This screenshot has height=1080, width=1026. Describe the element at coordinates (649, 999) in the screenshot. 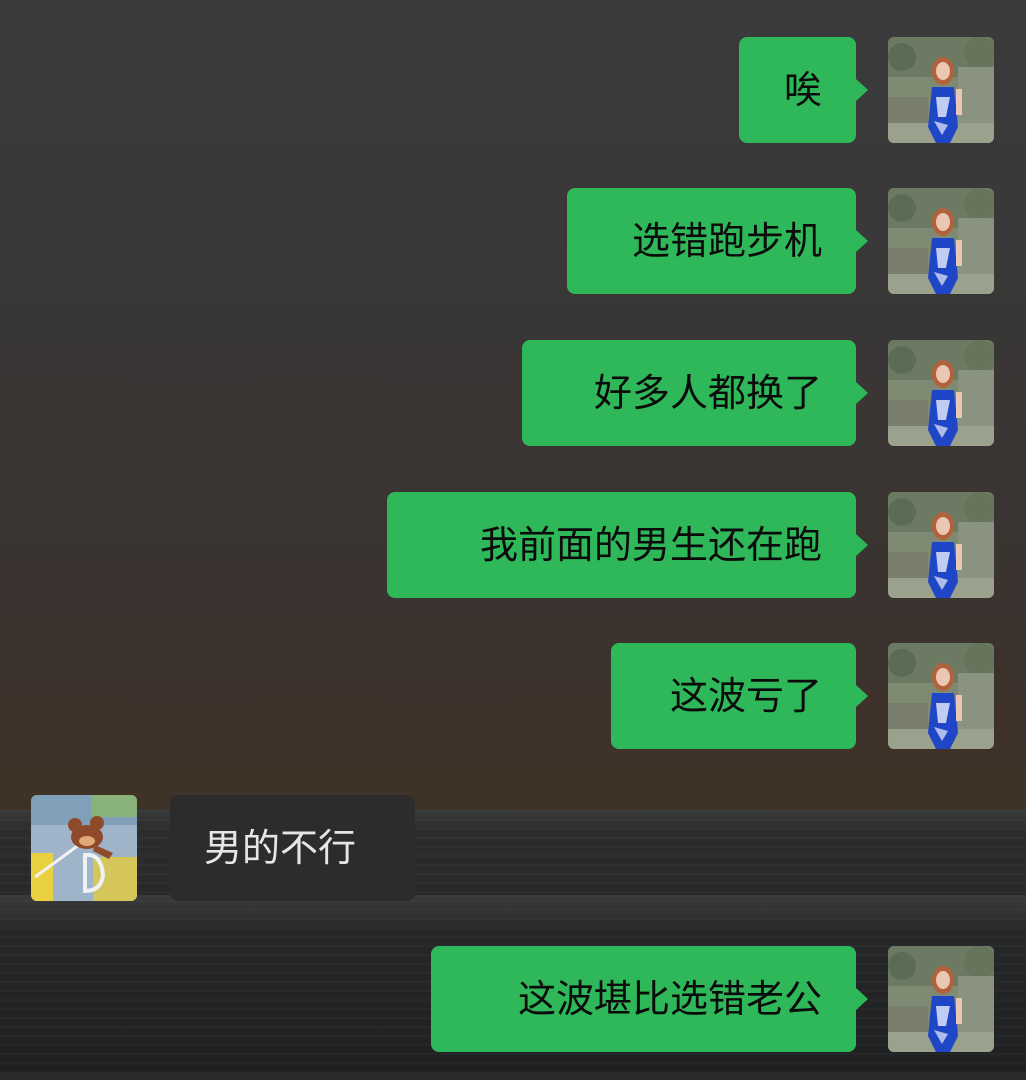

I see `message-bubble-sent: 这波堪比选错老公` at that location.